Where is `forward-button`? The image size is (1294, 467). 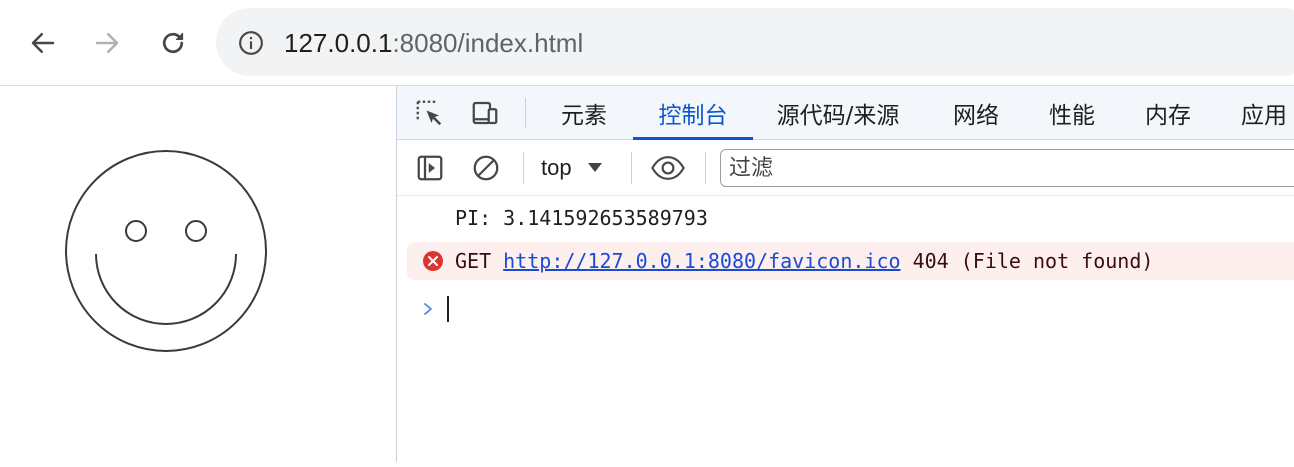 forward-button is located at coordinates (107, 43).